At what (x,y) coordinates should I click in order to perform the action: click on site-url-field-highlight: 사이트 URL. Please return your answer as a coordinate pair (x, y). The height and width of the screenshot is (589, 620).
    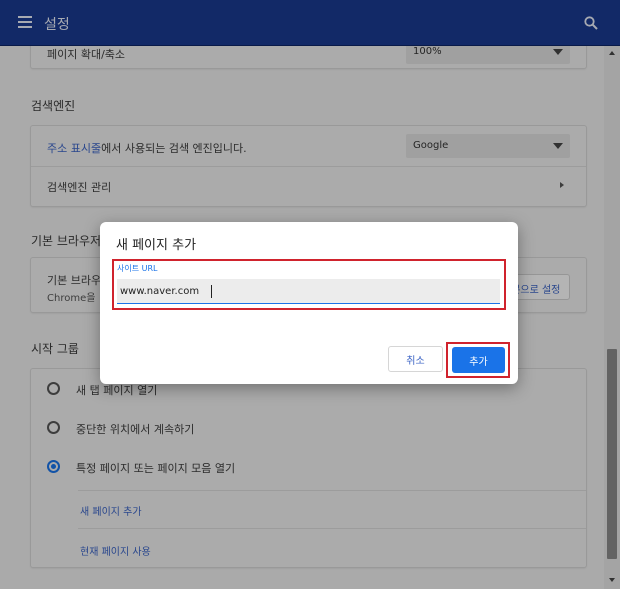
    Looking at the image, I should click on (309, 284).